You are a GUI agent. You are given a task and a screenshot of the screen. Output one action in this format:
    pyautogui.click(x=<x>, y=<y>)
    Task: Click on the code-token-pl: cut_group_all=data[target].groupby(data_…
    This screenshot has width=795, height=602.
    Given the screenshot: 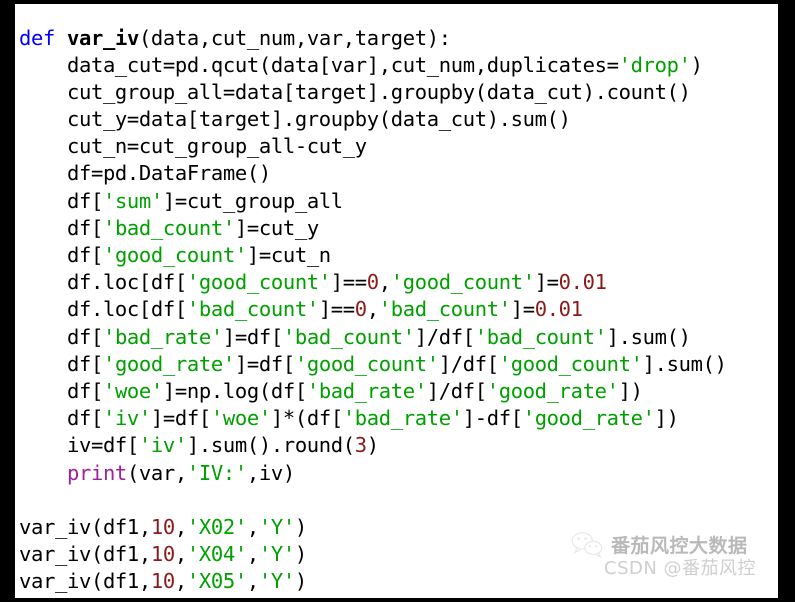 What is the action you would take?
    pyautogui.click(x=355, y=91)
    